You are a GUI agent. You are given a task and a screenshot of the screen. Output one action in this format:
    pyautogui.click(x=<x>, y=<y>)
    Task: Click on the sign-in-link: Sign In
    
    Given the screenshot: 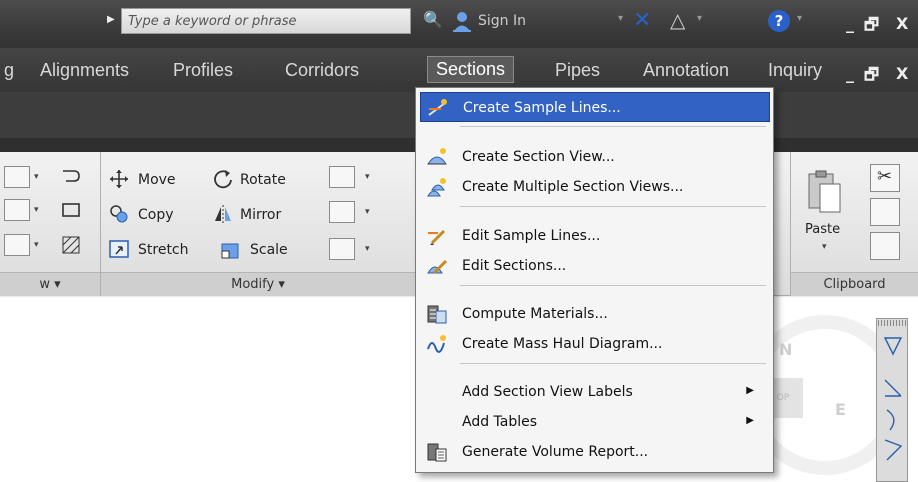 What is the action you would take?
    pyautogui.click(x=502, y=21)
    